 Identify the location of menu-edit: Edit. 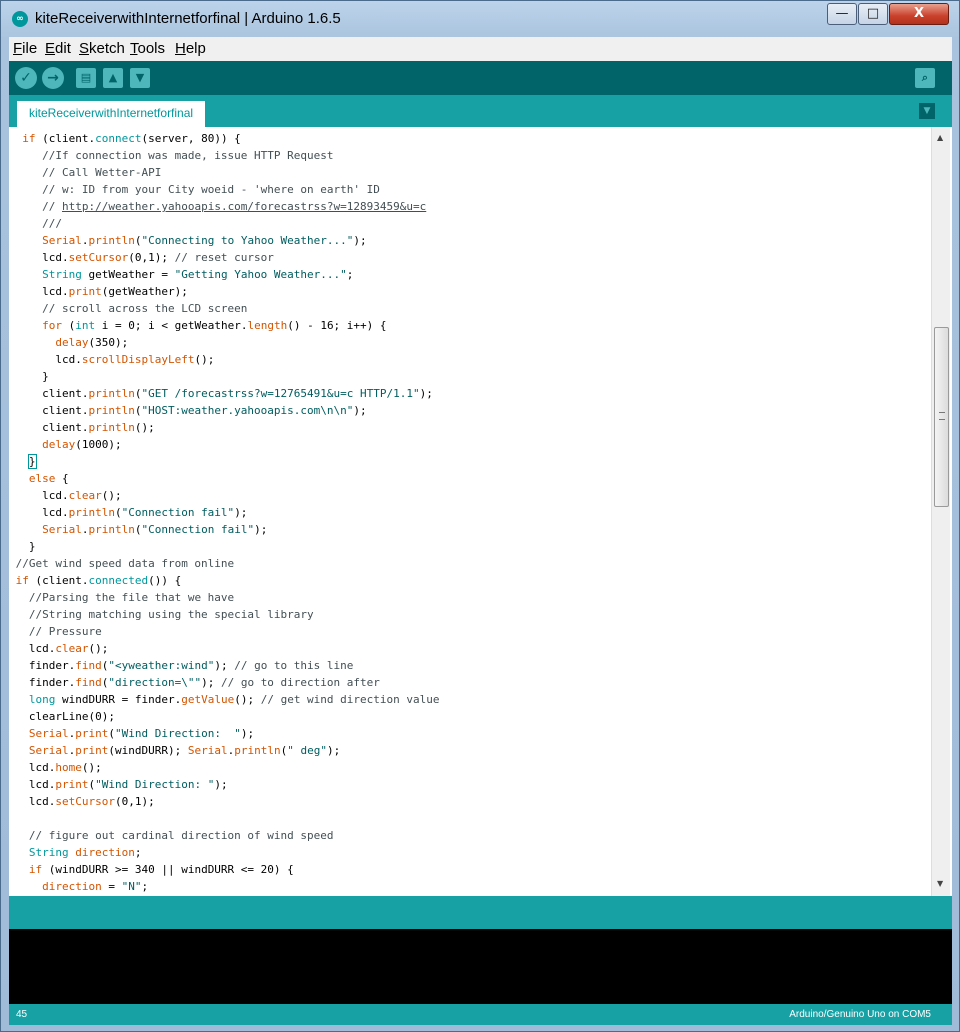
(58, 48).